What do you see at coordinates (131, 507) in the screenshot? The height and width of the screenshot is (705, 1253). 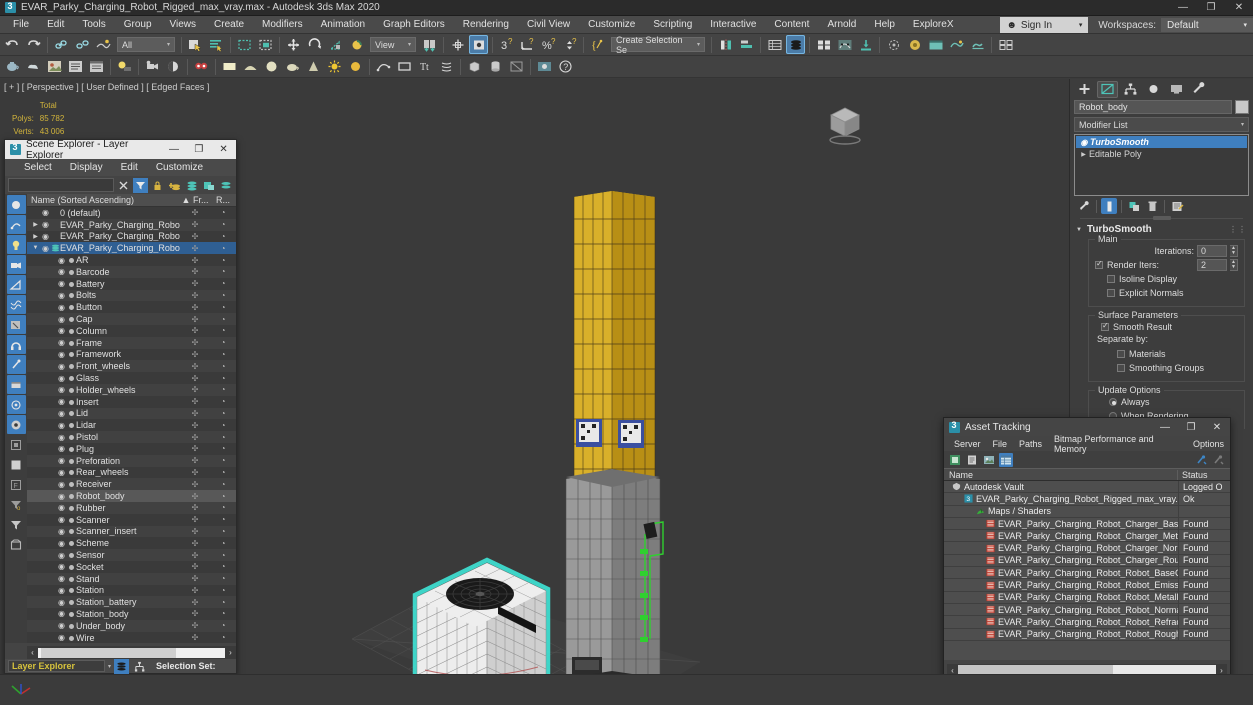 I see `scene-explorer-row: ◉ Rubber ✣ ◔` at bounding box center [131, 507].